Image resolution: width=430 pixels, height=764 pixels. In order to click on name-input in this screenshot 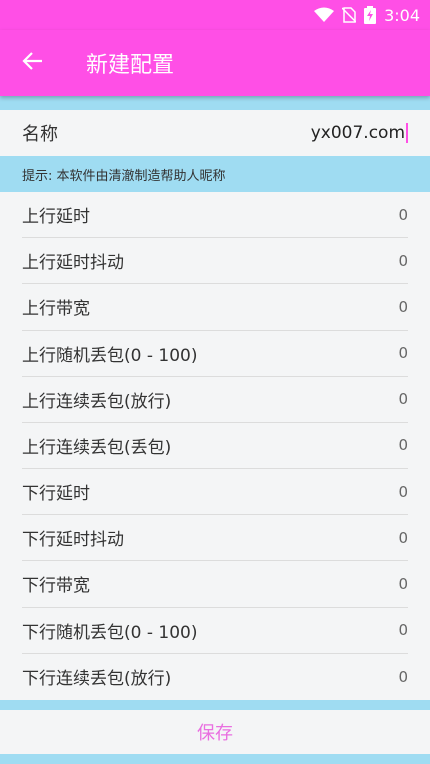, I will do `click(298, 133)`.